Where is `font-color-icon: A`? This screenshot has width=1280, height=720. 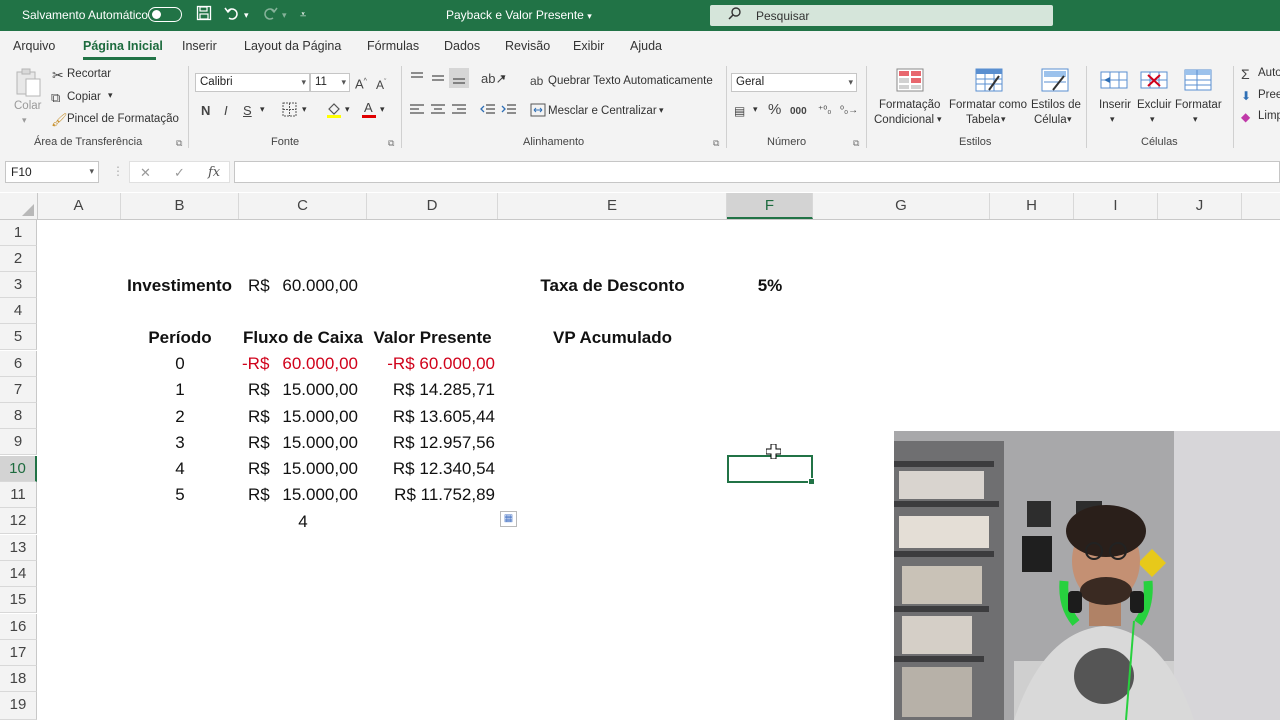
font-color-icon: A is located at coordinates (369, 111).